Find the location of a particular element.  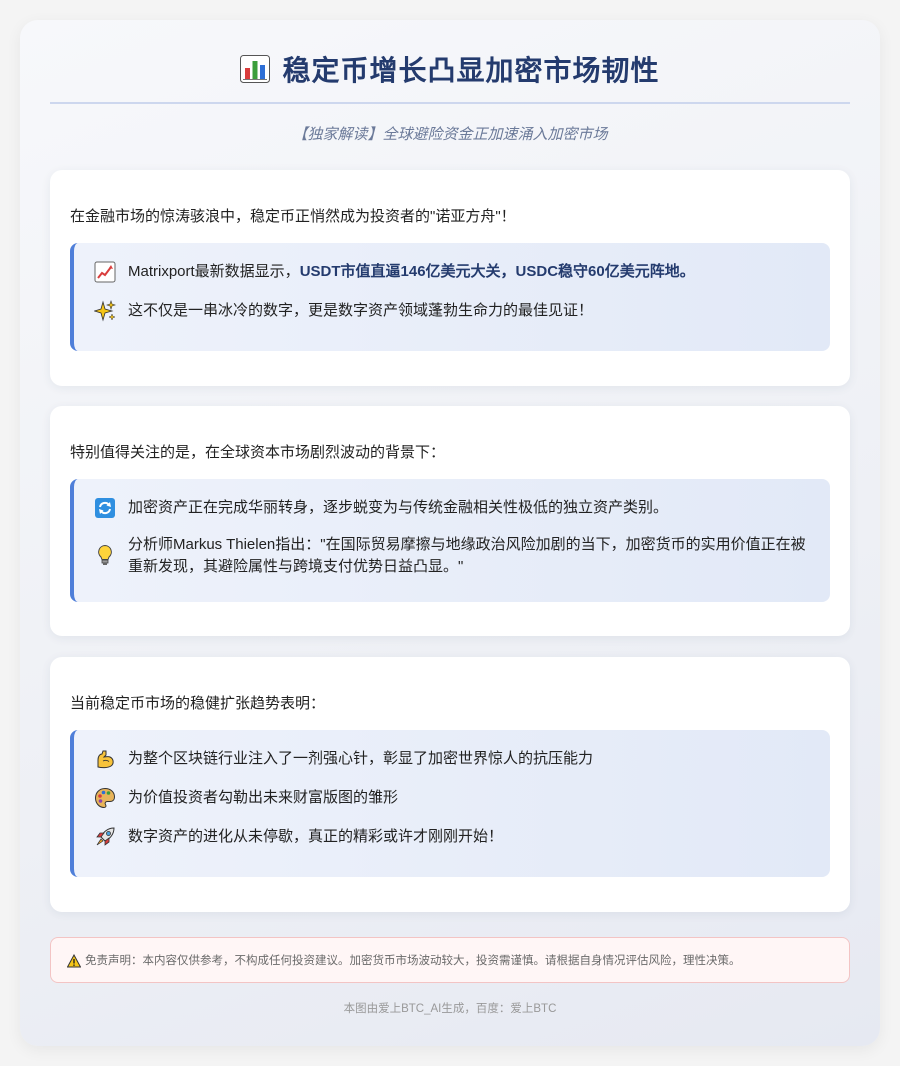

flexed-biceps-icon is located at coordinates (105, 759).